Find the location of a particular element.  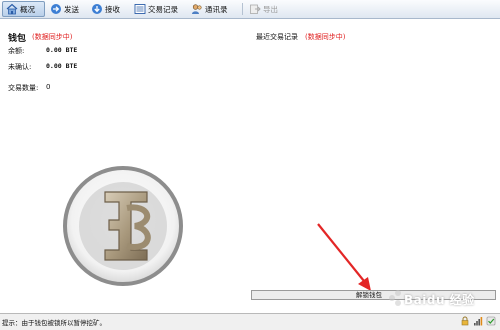

watermark-text: Baidu 经验 is located at coordinates (439, 300).